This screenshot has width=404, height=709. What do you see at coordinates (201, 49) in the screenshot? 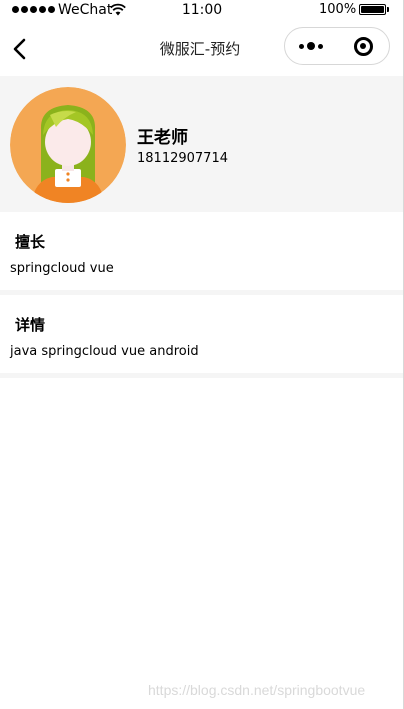
I see `navigation-bar: 微服汇-预约` at bounding box center [201, 49].